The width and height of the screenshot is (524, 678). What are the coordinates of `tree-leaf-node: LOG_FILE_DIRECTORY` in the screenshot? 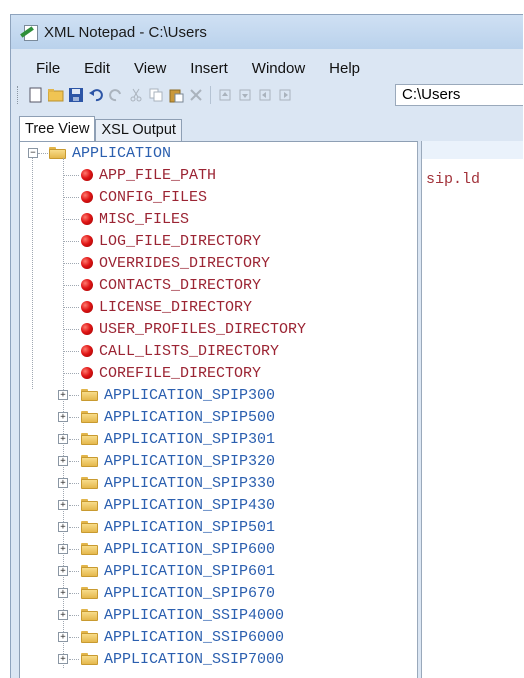 It's located at (162, 241).